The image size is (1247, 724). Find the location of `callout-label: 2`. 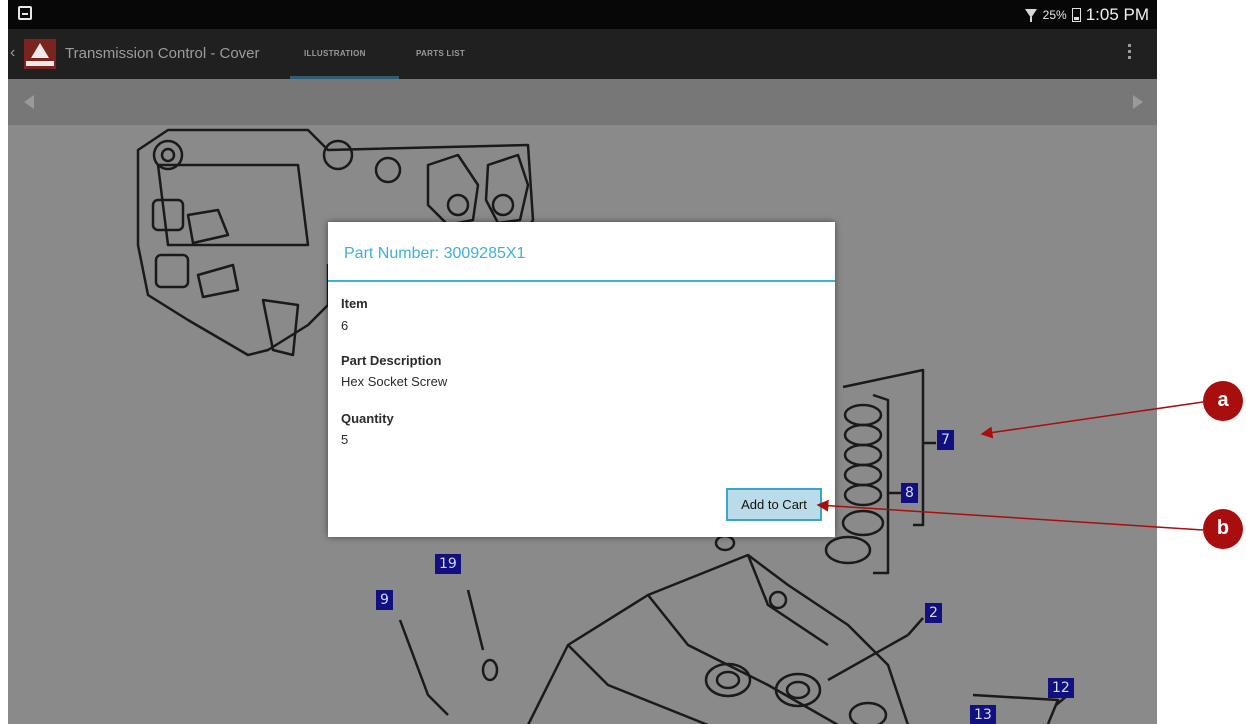

callout-label: 2 is located at coordinates (933, 613).